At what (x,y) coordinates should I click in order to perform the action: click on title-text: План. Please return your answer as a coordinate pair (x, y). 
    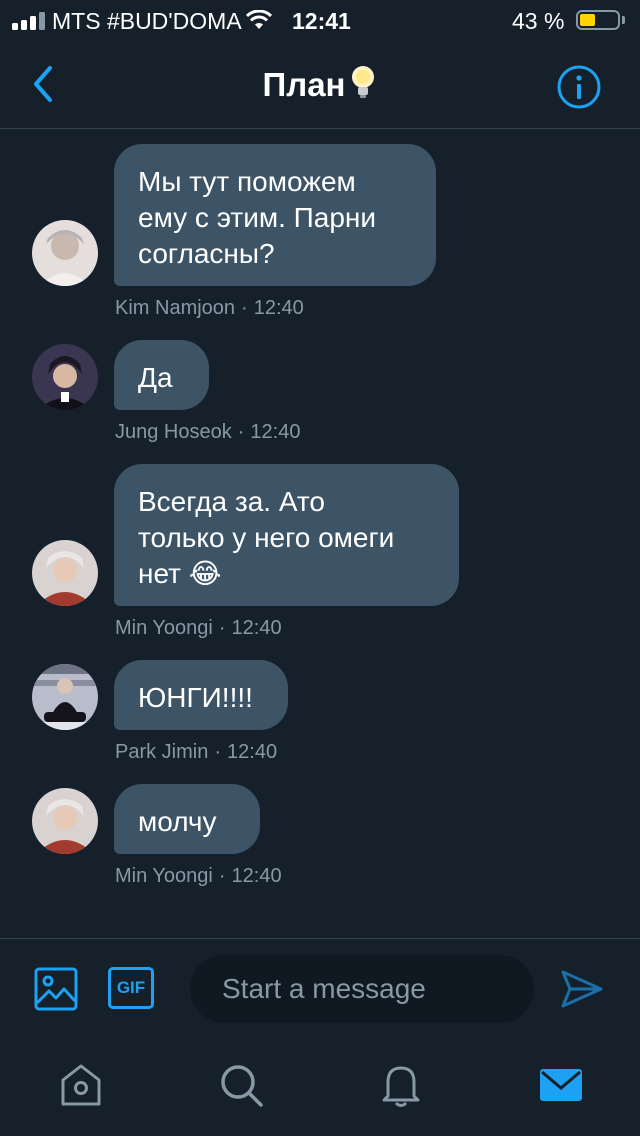
    Looking at the image, I should click on (304, 84).